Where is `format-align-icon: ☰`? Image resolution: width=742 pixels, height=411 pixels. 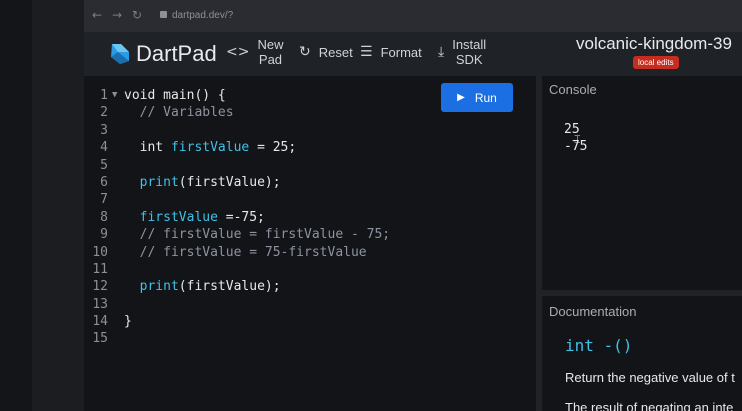
format-align-icon: ☰ is located at coordinates (366, 52).